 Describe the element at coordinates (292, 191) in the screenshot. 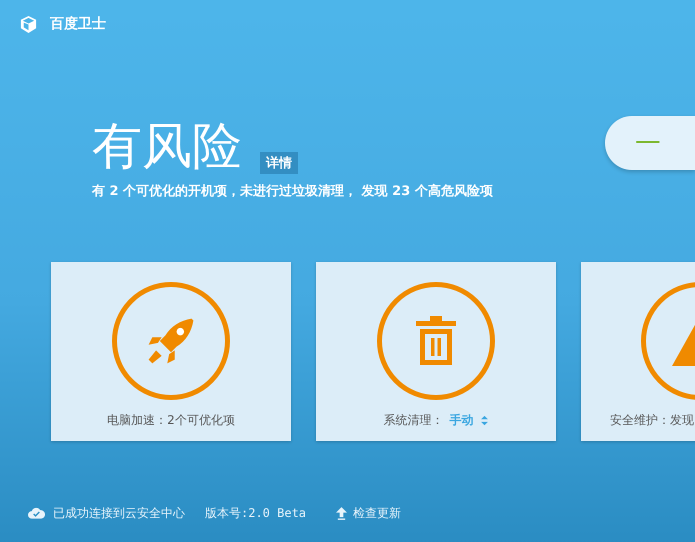

I see `status-summary: 有 2 个可优化的开机项，未进行过垃圾清理， 发现 23 个高危风险项` at that location.